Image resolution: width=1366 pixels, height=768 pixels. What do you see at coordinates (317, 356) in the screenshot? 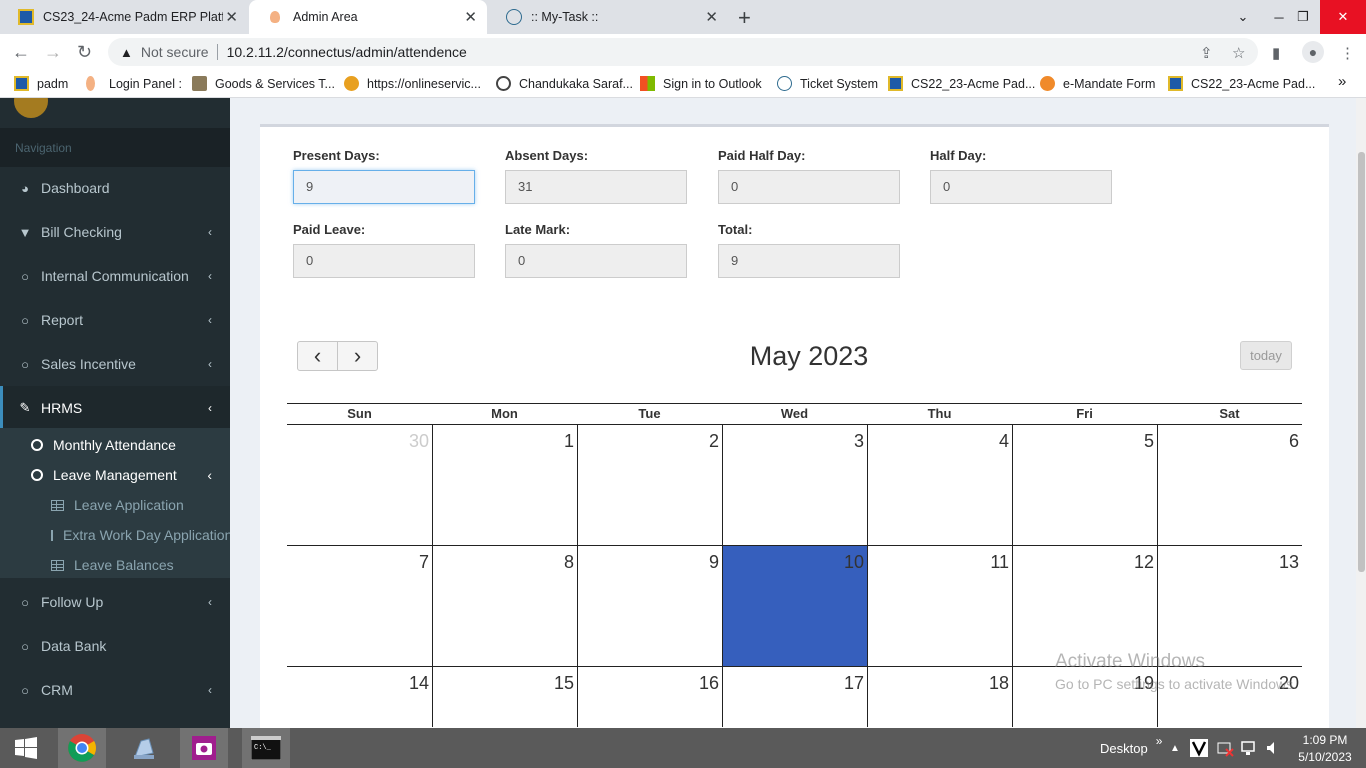
I see `prev-month-button: ‹` at bounding box center [317, 356].